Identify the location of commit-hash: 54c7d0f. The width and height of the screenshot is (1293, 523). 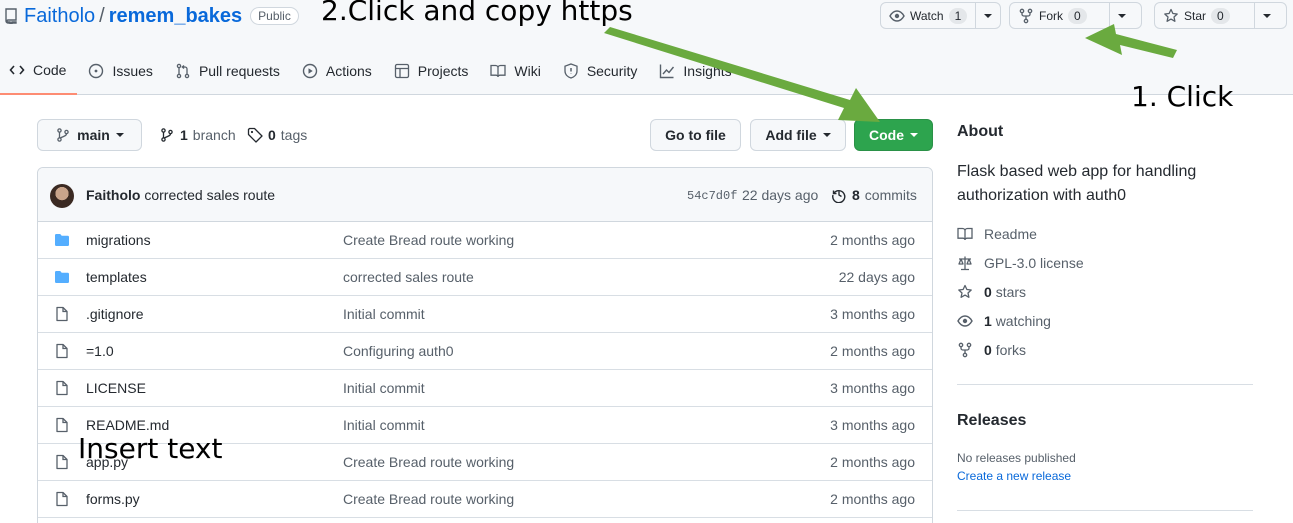
(712, 196).